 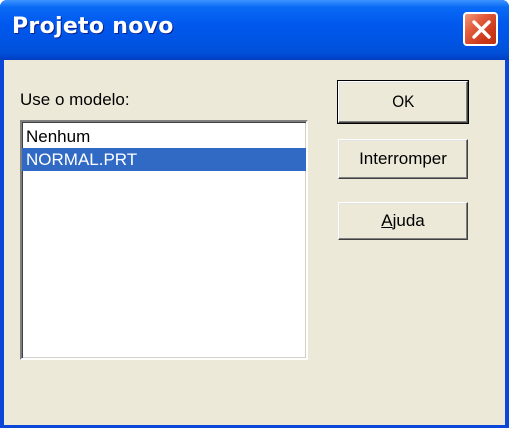 I want to click on ok-button: OK, so click(x=403, y=102).